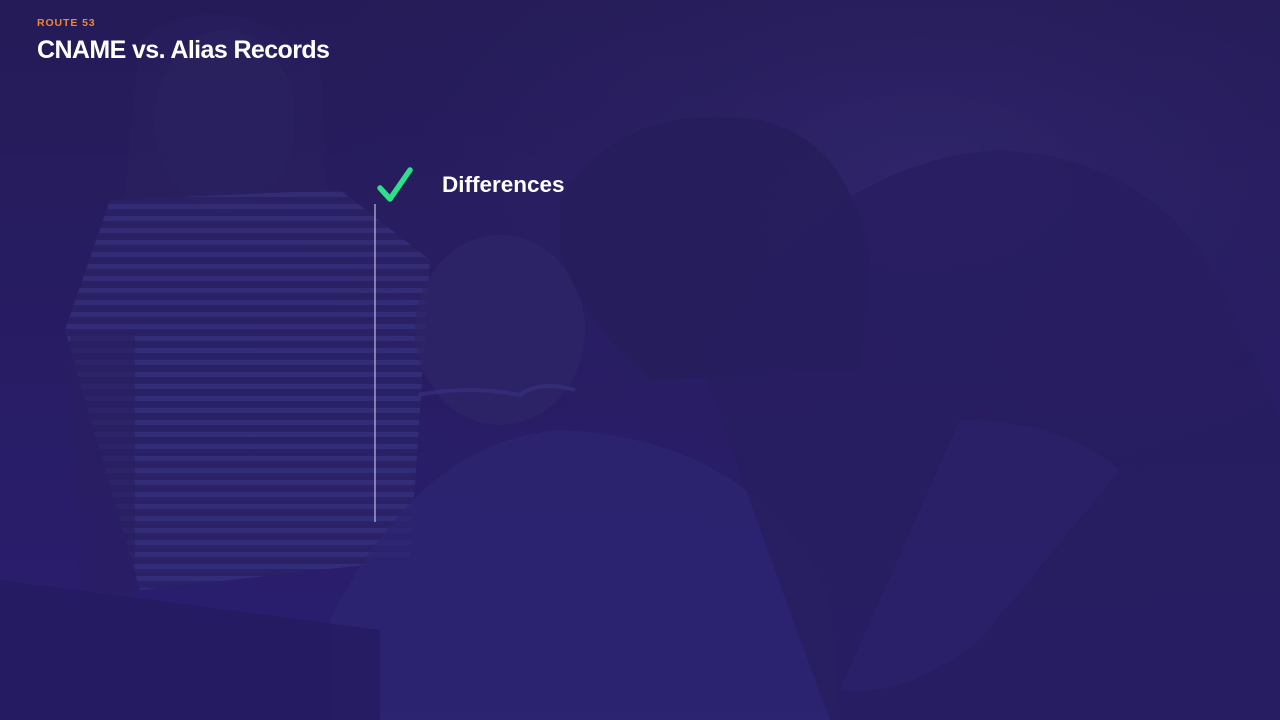 Image resolution: width=1280 pixels, height=720 pixels. What do you see at coordinates (66, 23) in the screenshot?
I see `slide-kicker: ROUTE 53` at bounding box center [66, 23].